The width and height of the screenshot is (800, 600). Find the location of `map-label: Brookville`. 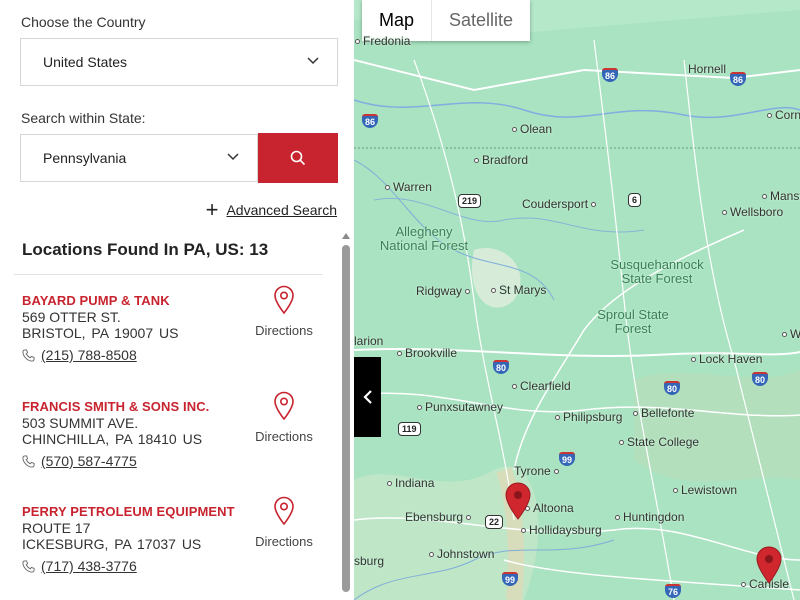

map-label: Brookville is located at coordinates (425, 353).